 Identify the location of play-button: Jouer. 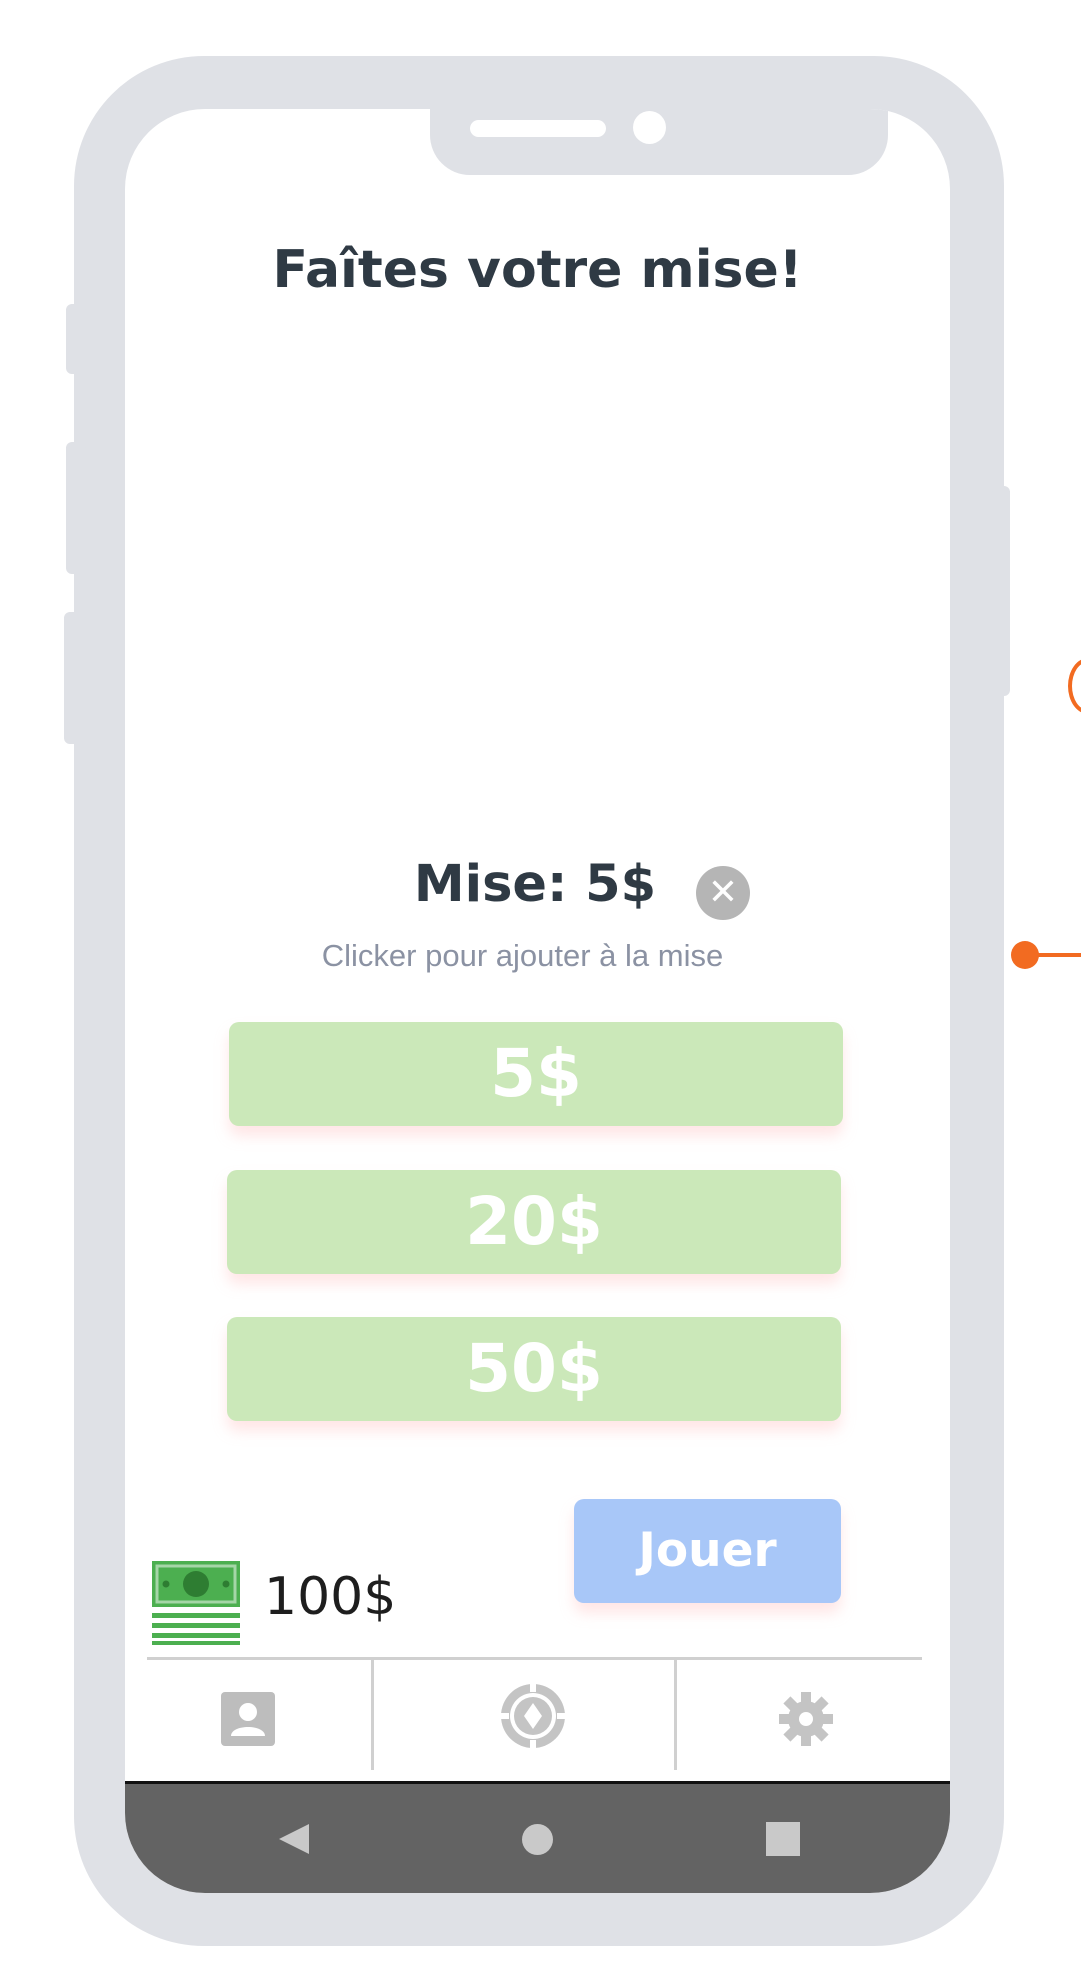
(707, 1551).